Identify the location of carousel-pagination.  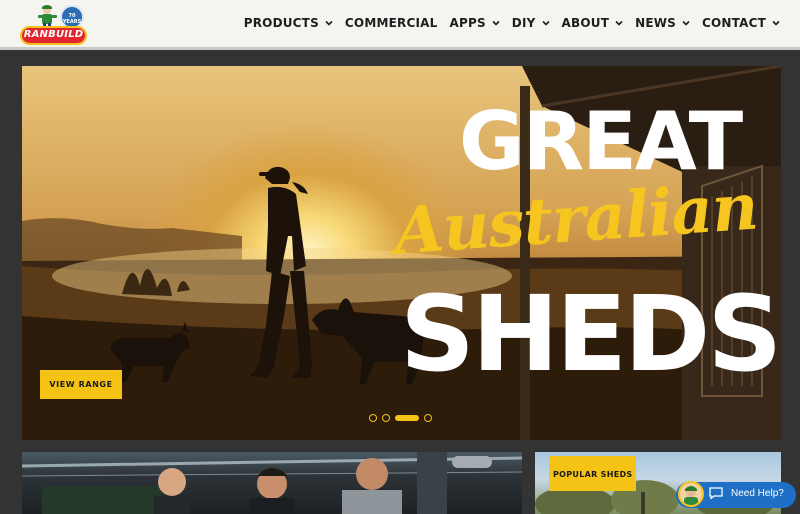
(403, 418).